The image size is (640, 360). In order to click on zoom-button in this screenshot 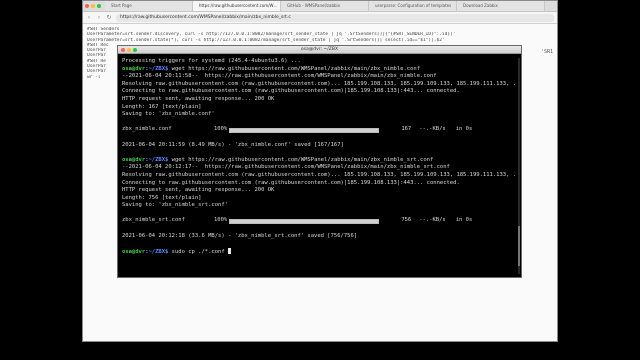, I will do `click(99, 6)`.